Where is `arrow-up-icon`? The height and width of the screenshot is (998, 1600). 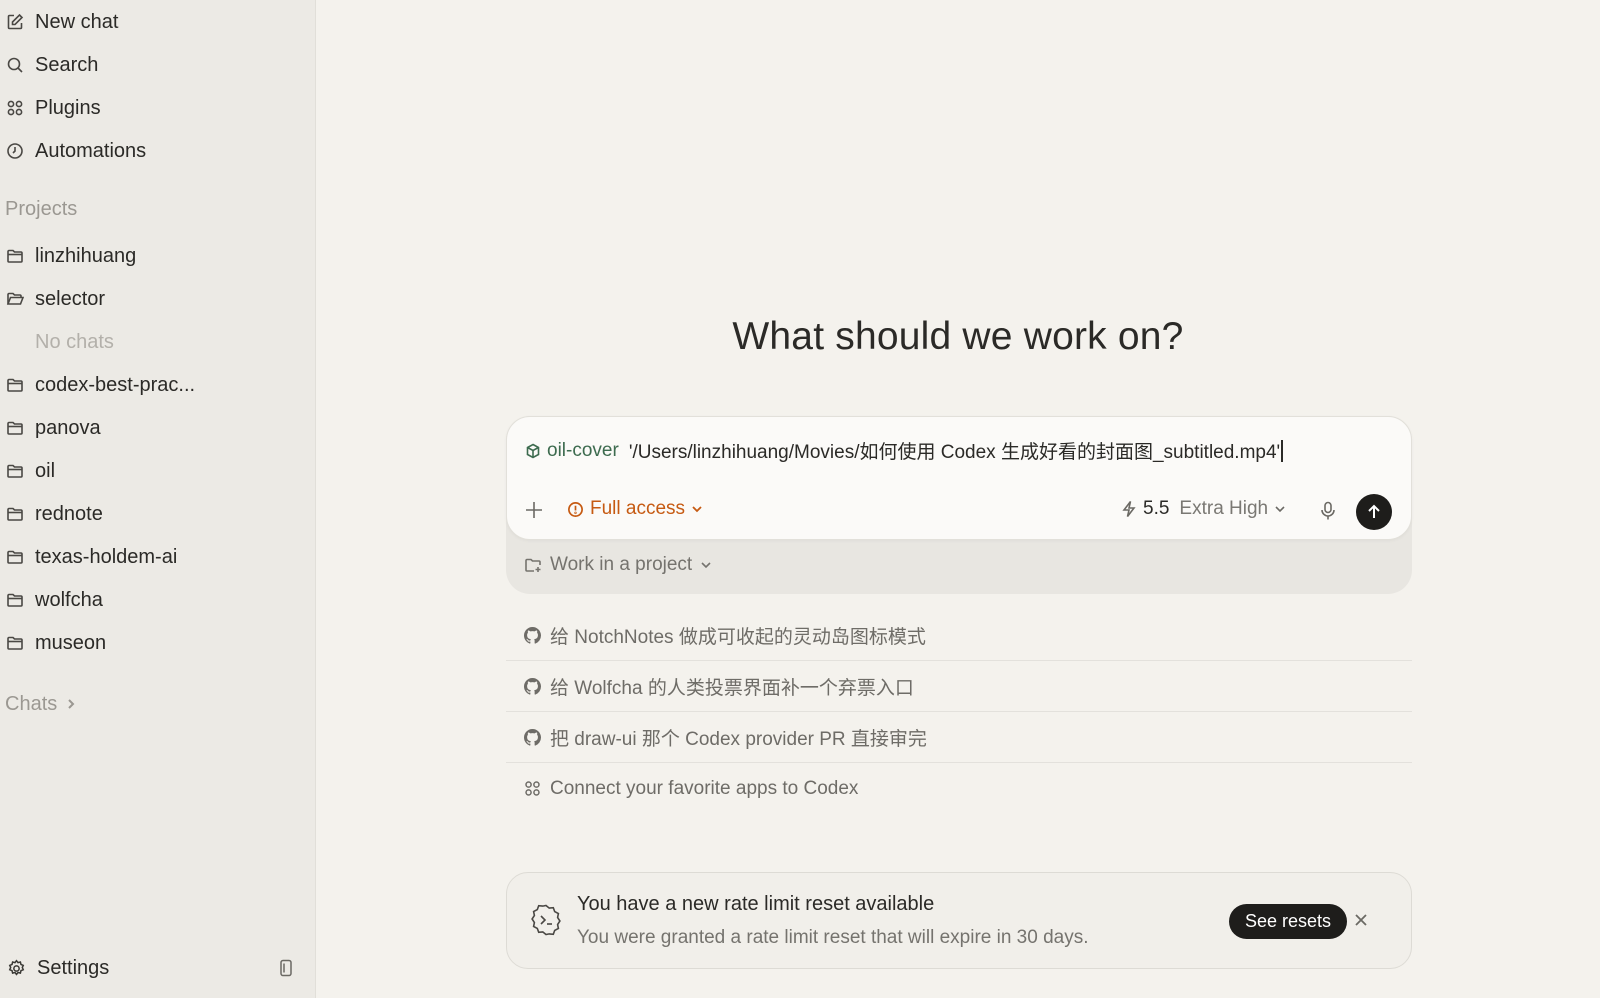
arrow-up-icon is located at coordinates (1374, 511).